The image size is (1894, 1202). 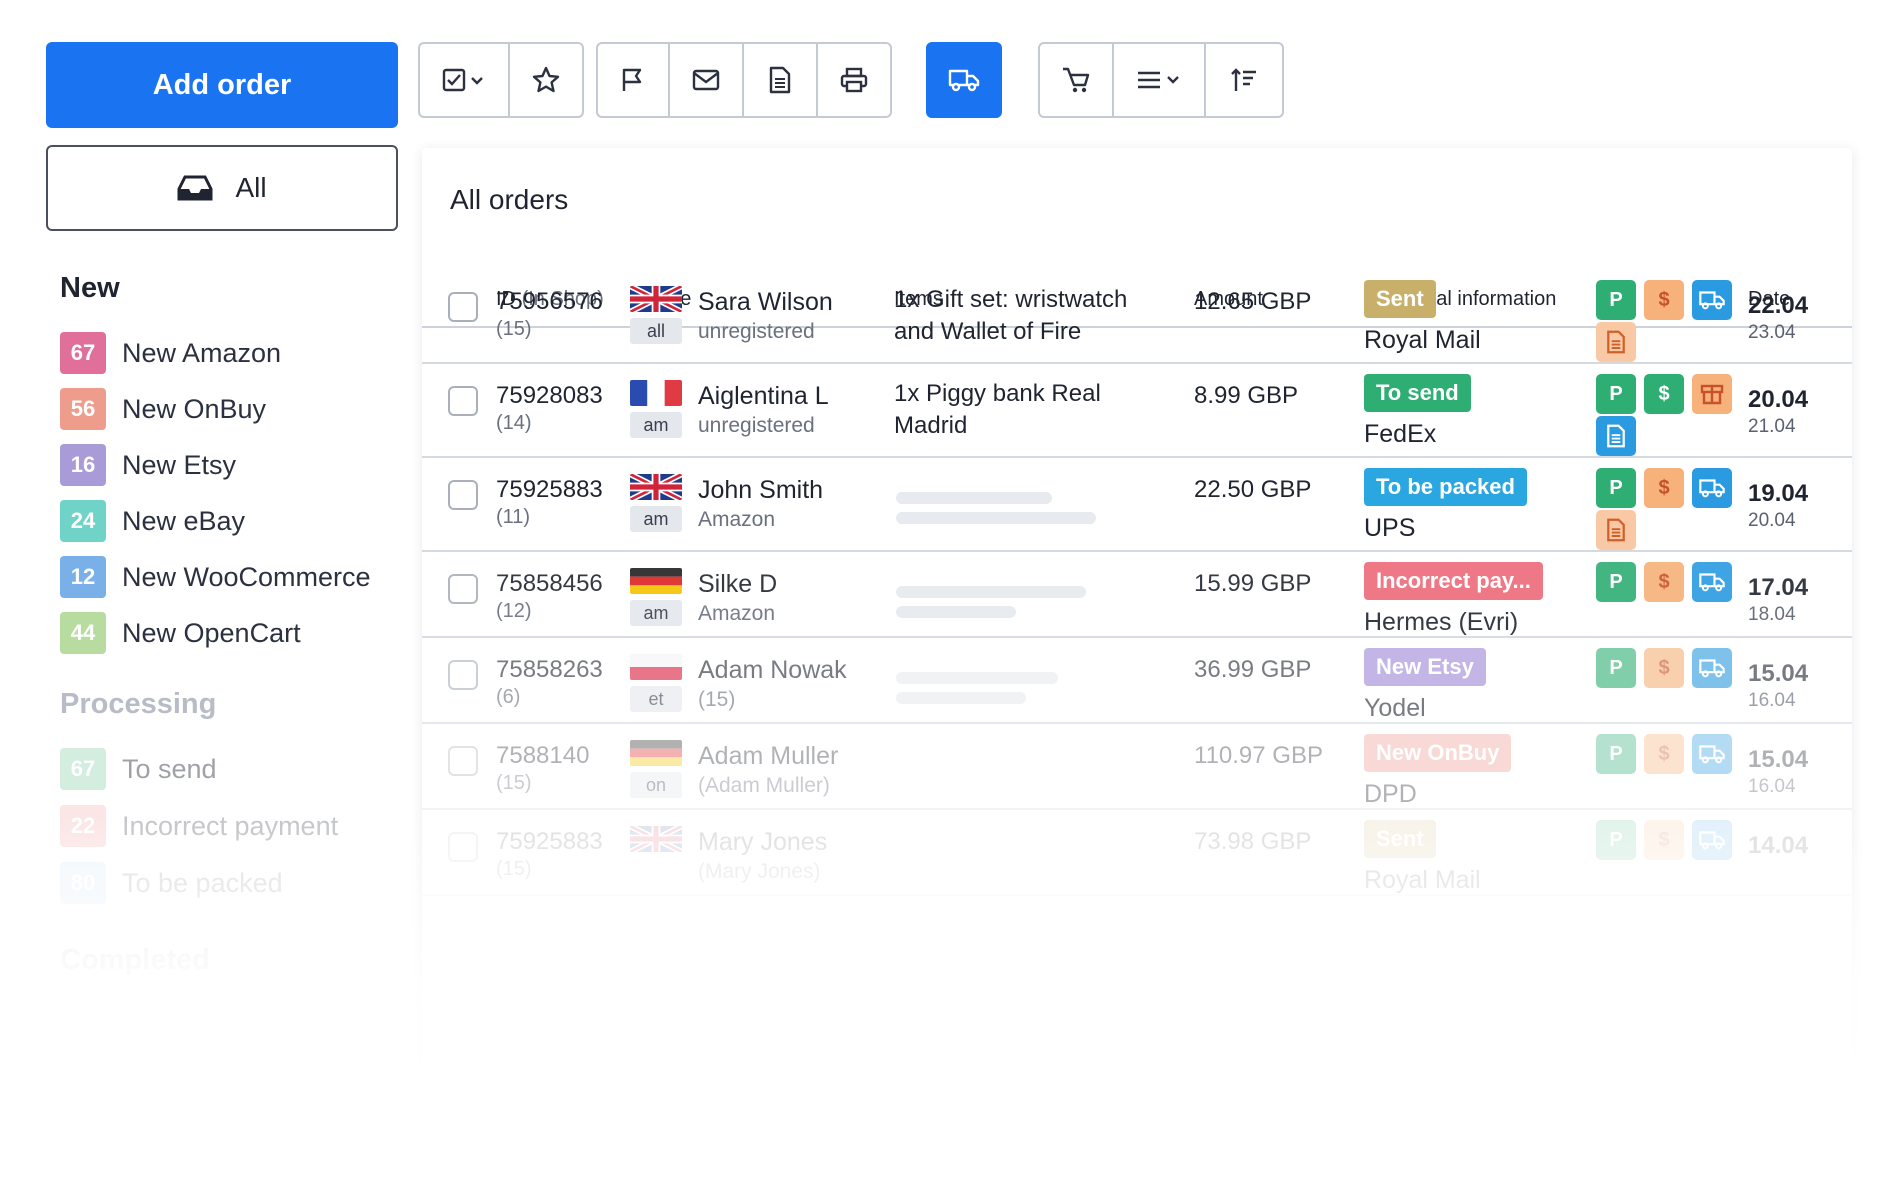 What do you see at coordinates (222, 85) in the screenshot?
I see `add-order-button: Add order` at bounding box center [222, 85].